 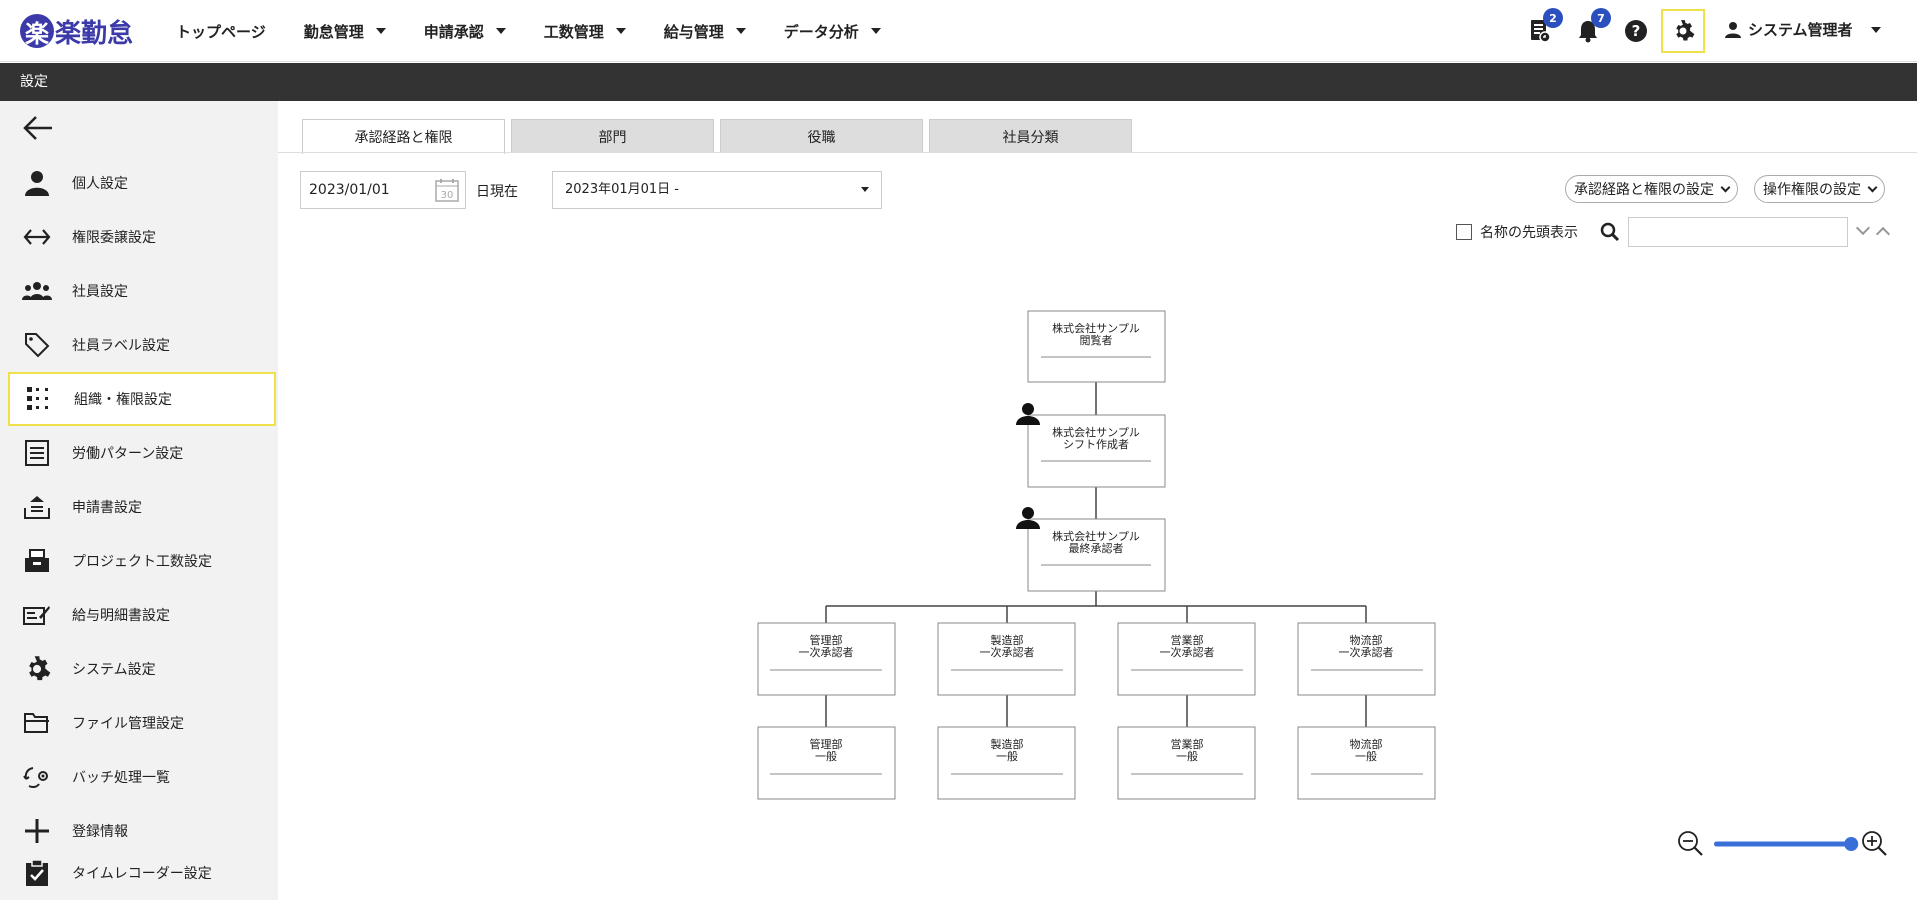 I want to click on back-button, so click(x=38, y=130).